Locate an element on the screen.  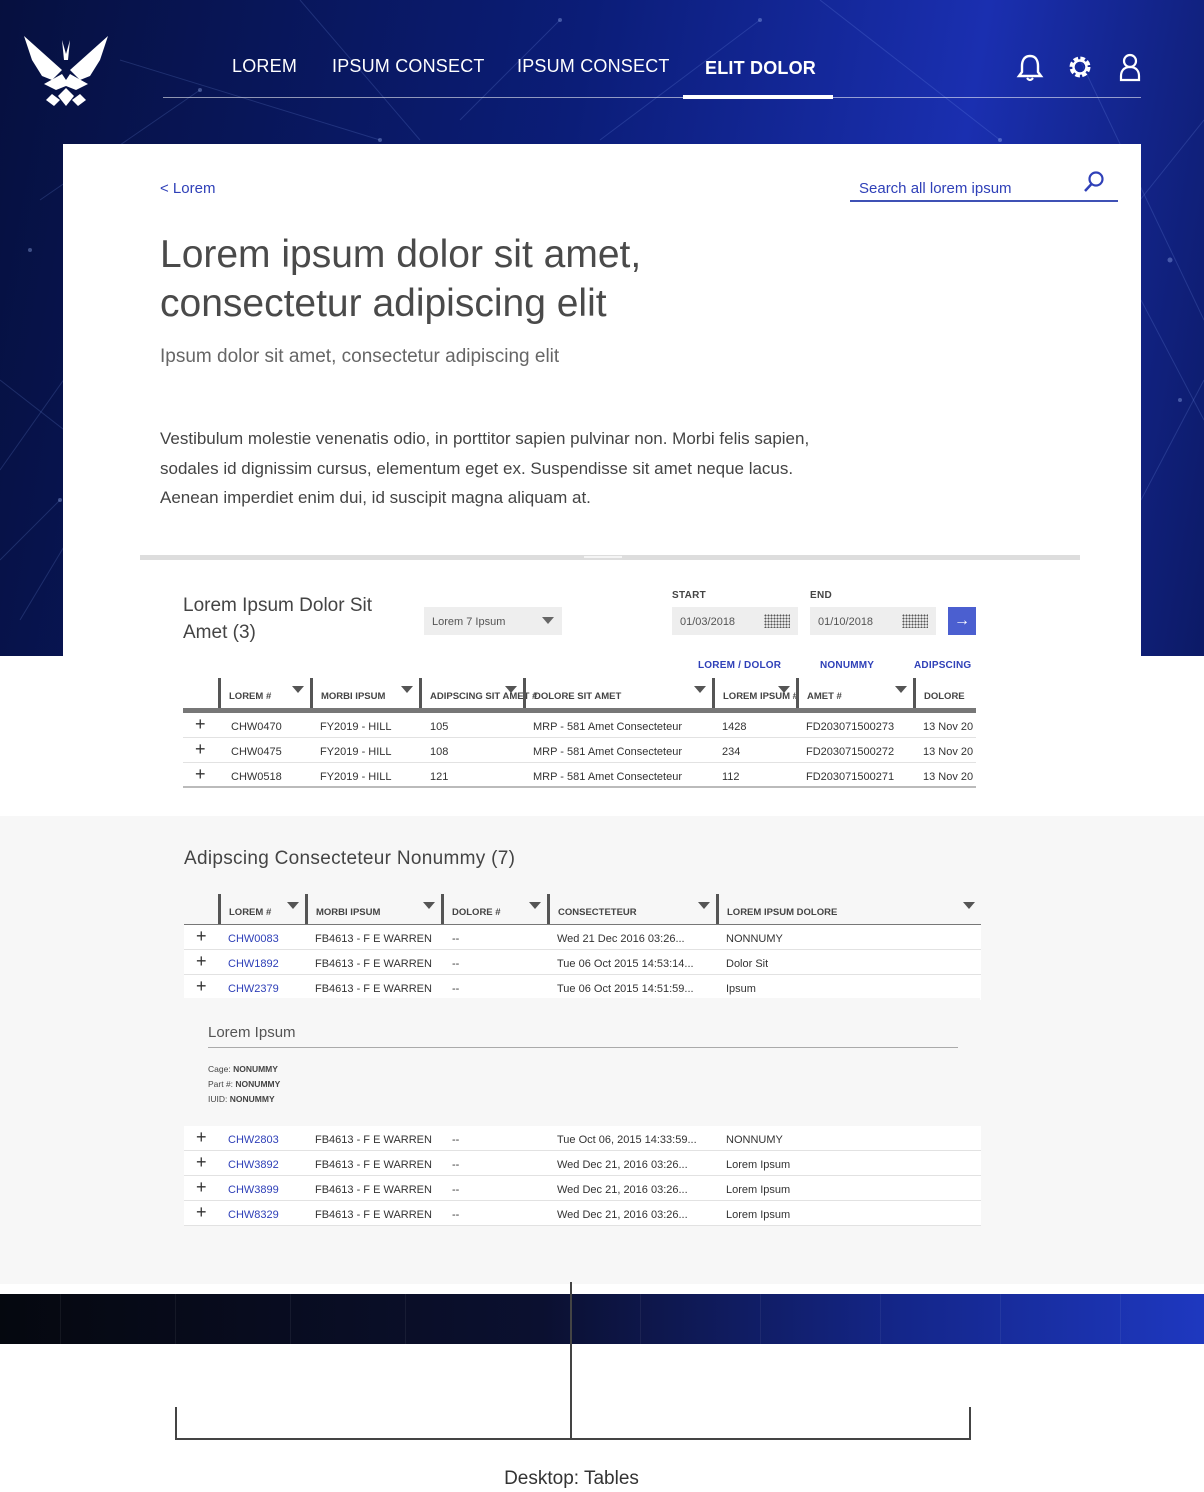
row-id-link: CHW8329 is located at coordinates (253, 1215).